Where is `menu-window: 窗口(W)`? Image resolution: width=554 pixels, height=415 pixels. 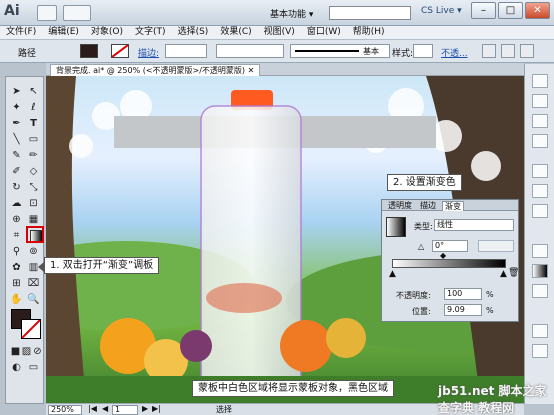
menu-window: 窗口(W) is located at coordinates (324, 32).